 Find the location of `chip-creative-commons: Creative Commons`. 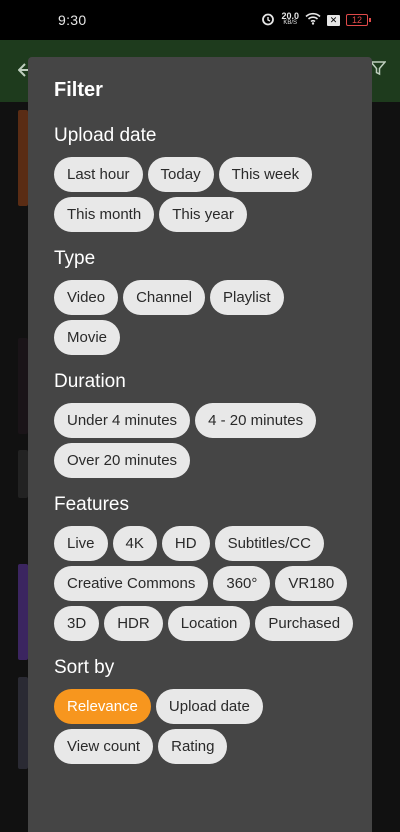

chip-creative-commons: Creative Commons is located at coordinates (131, 583).